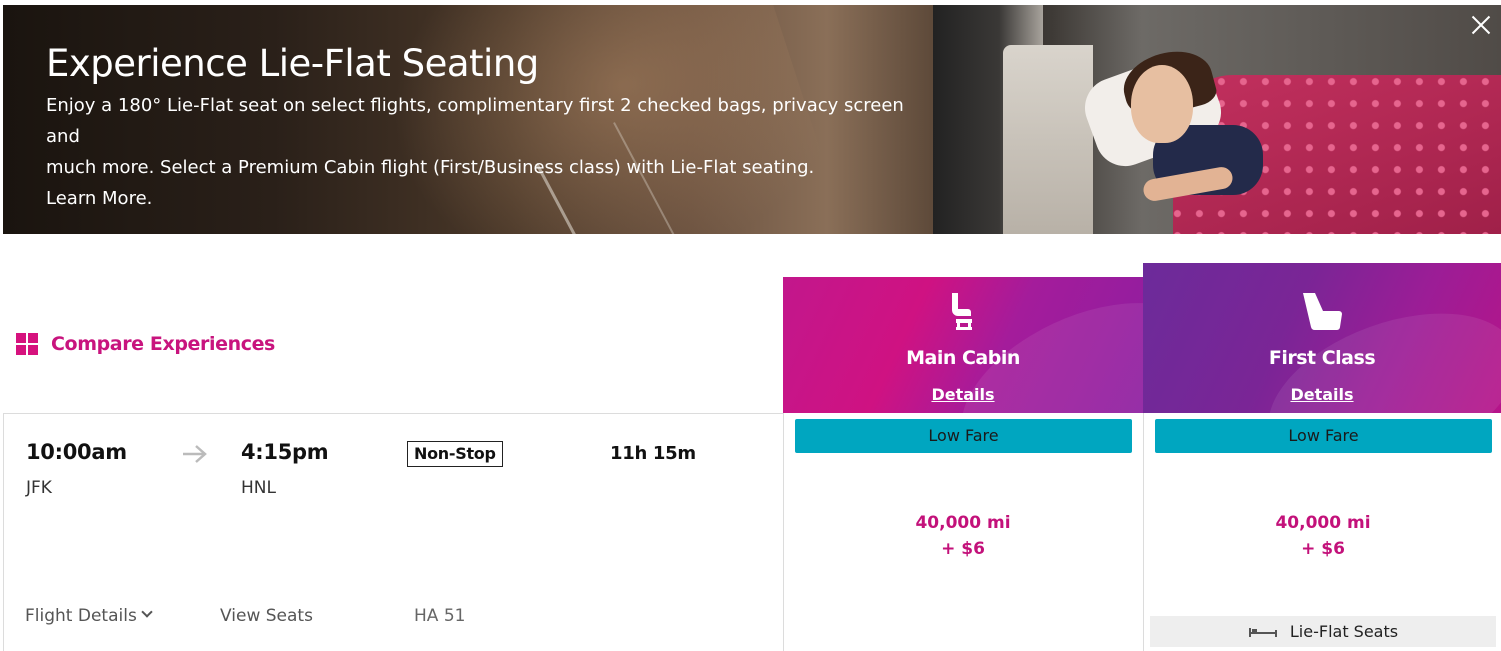  Describe the element at coordinates (963, 345) in the screenshot. I see `cabin-header-main: Main Cabin Details` at that location.